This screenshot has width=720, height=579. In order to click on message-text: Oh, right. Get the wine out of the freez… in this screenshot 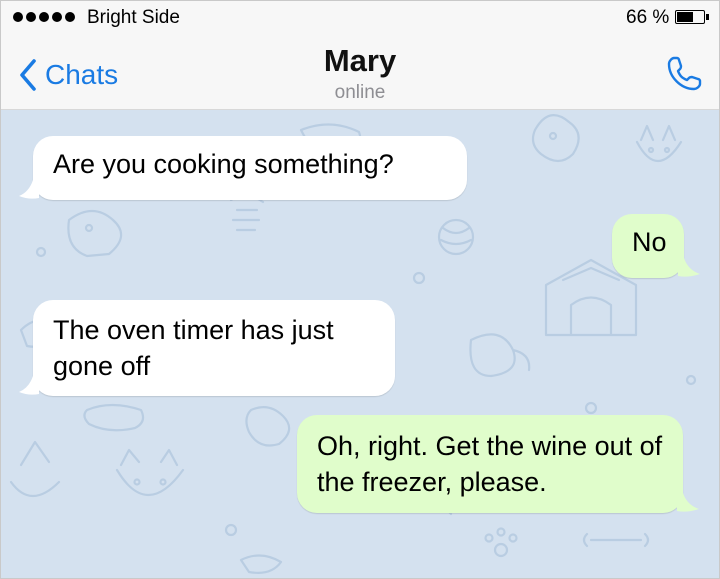, I will do `click(490, 464)`.